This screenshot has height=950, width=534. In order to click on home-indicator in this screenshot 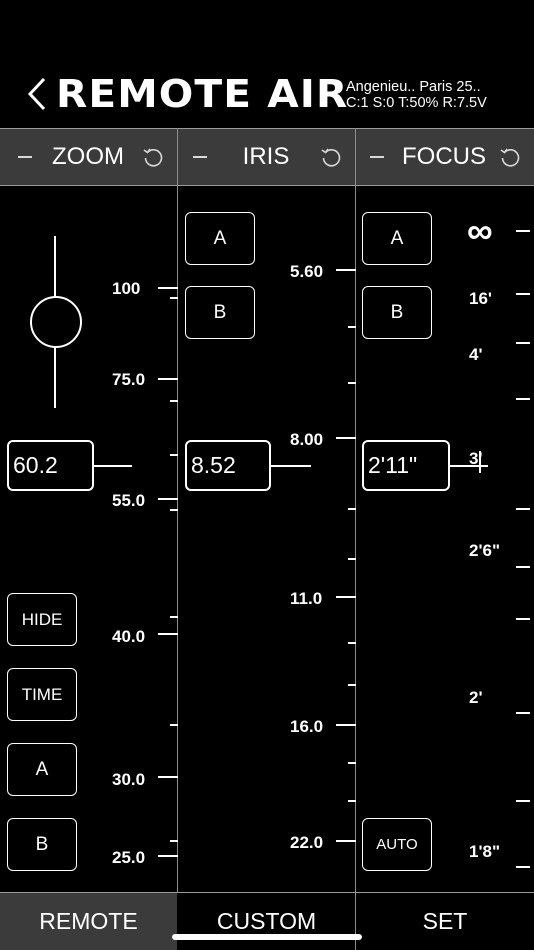, I will do `click(267, 937)`.